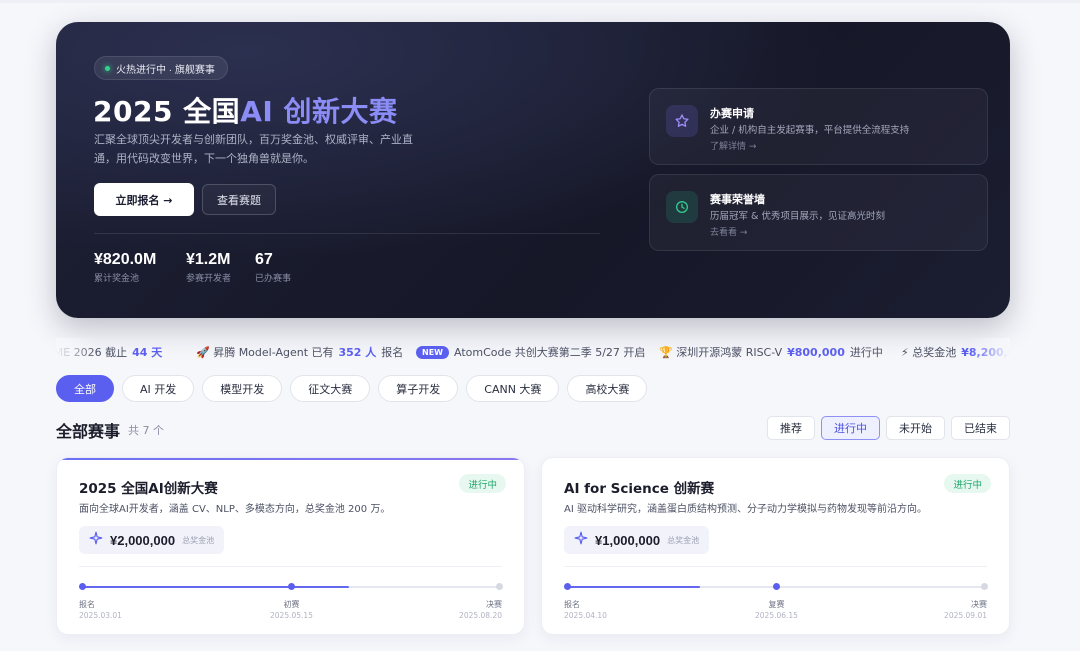 This screenshot has width=1080, height=651. I want to click on hero-badge-label: 火热进行中 · 旗舰赛事, so click(165, 70).